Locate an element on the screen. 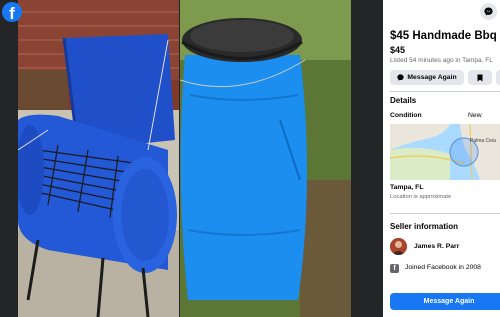  listing-price: $45 is located at coordinates (398, 50).